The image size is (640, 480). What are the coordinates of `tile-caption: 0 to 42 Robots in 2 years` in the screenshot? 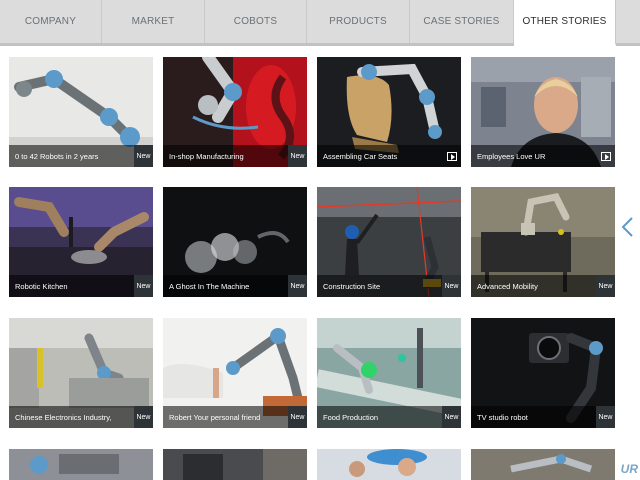 It's located at (81, 156).